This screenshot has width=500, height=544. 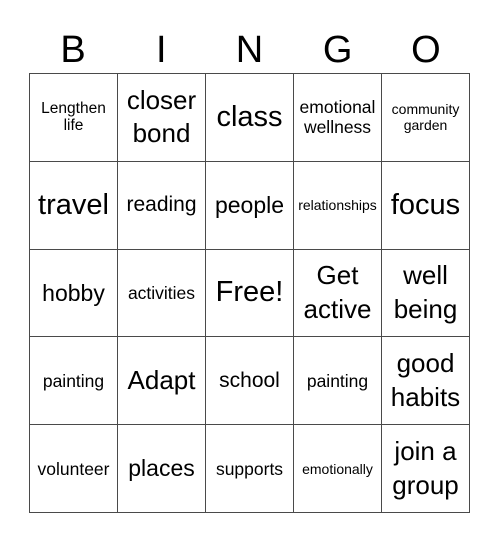 I want to click on bingo-cell: places, so click(x=162, y=469).